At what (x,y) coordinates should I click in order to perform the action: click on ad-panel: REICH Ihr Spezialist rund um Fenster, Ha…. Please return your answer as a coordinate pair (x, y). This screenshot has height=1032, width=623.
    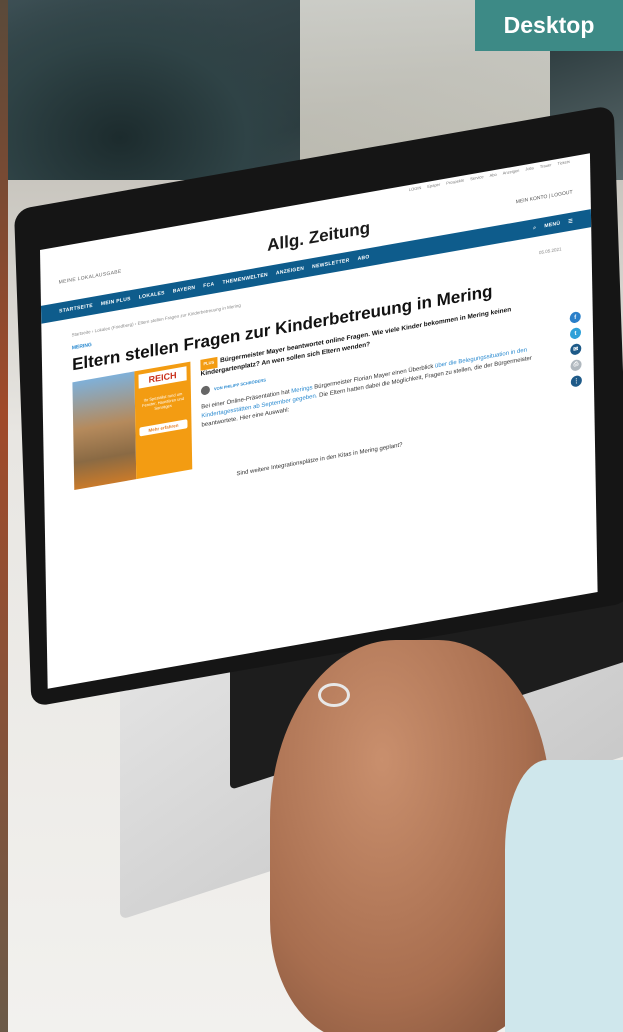
    Looking at the image, I should click on (163, 420).